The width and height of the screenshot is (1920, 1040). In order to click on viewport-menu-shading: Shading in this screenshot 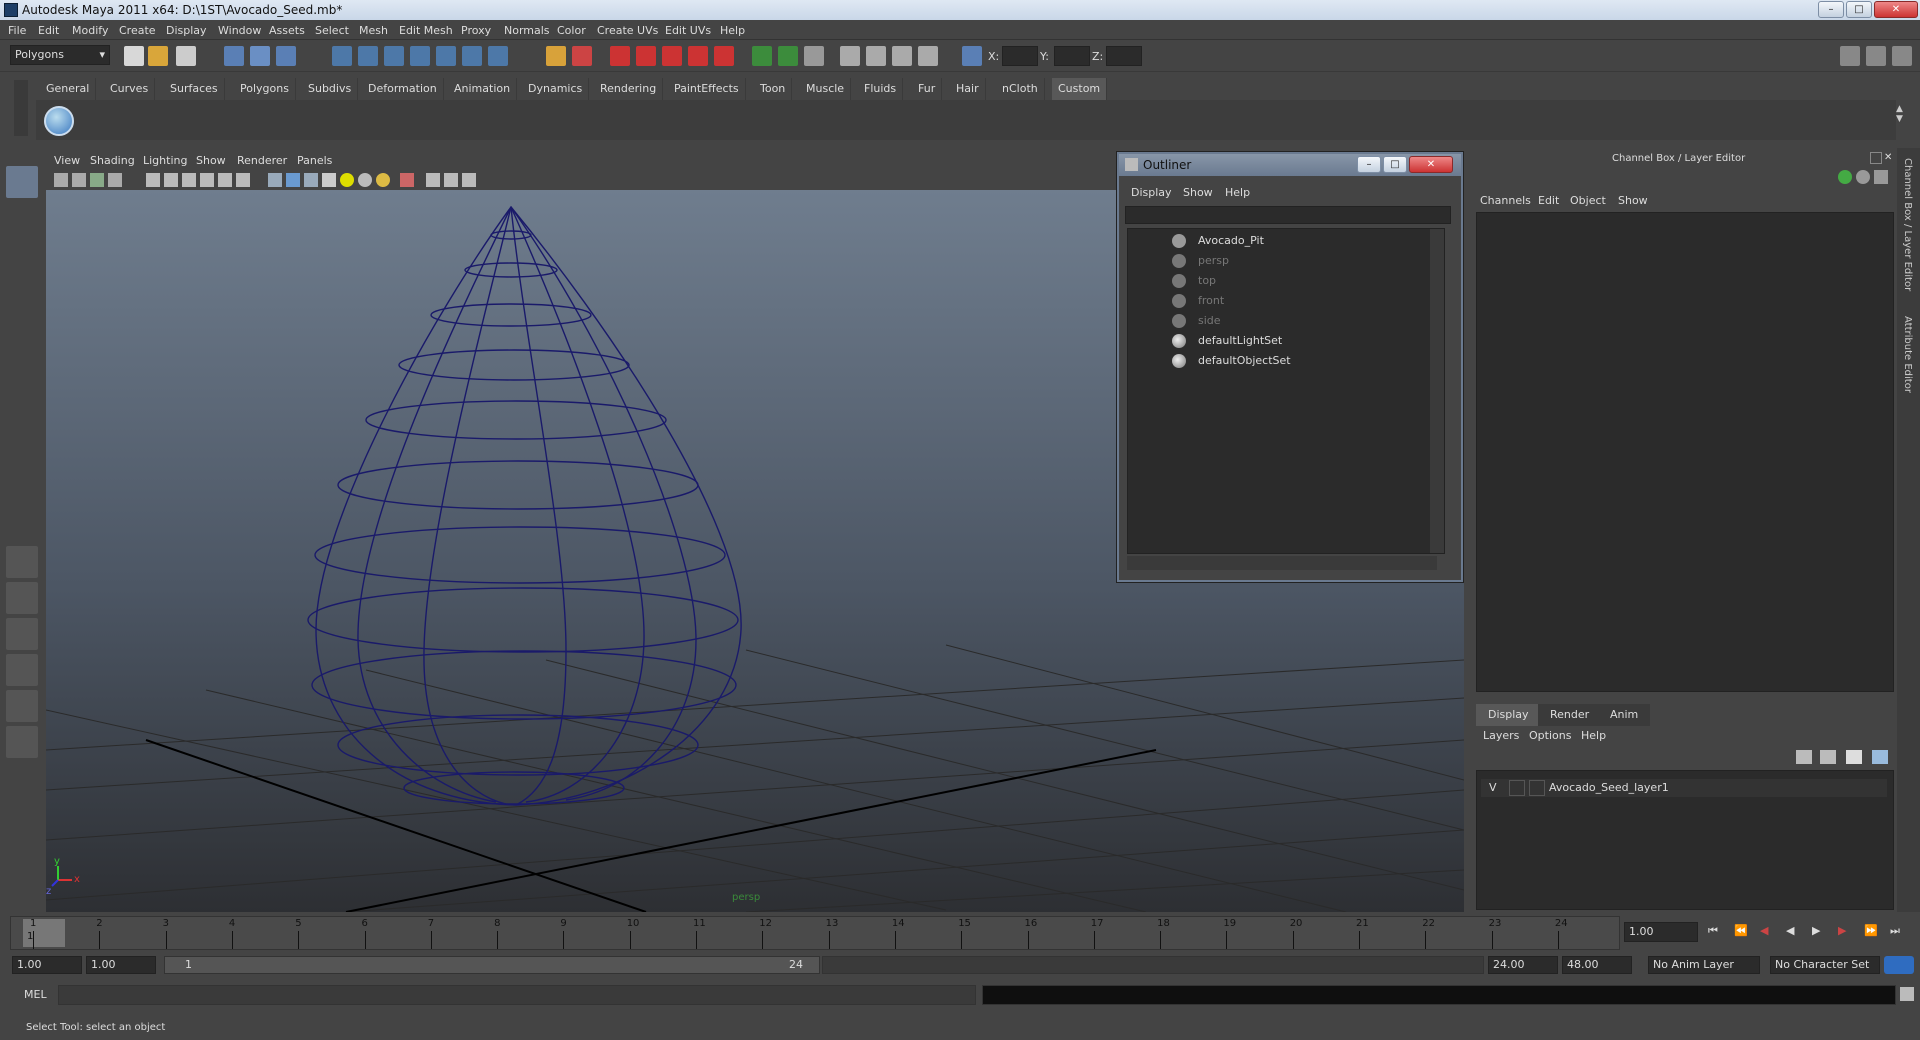, I will do `click(112, 160)`.